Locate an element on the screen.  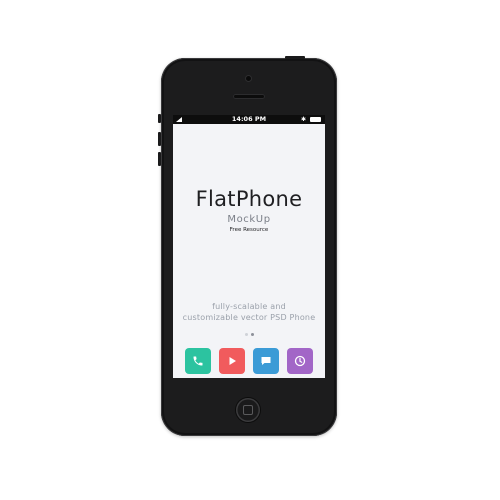
home-square-icon is located at coordinates (248, 410).